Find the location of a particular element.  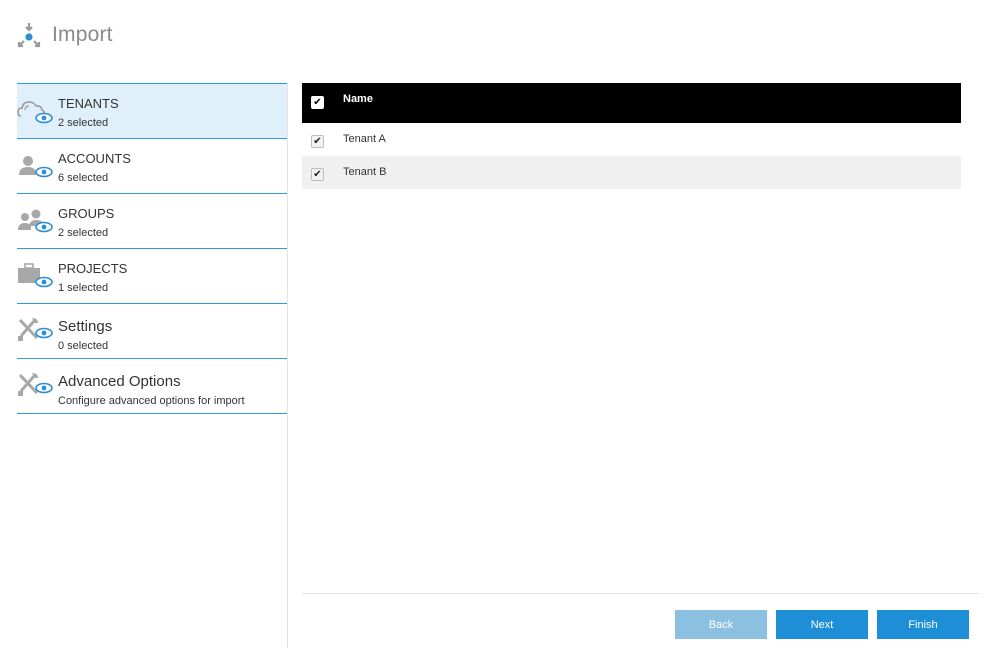

sidebar-item-label: TENANTS is located at coordinates (88, 103).